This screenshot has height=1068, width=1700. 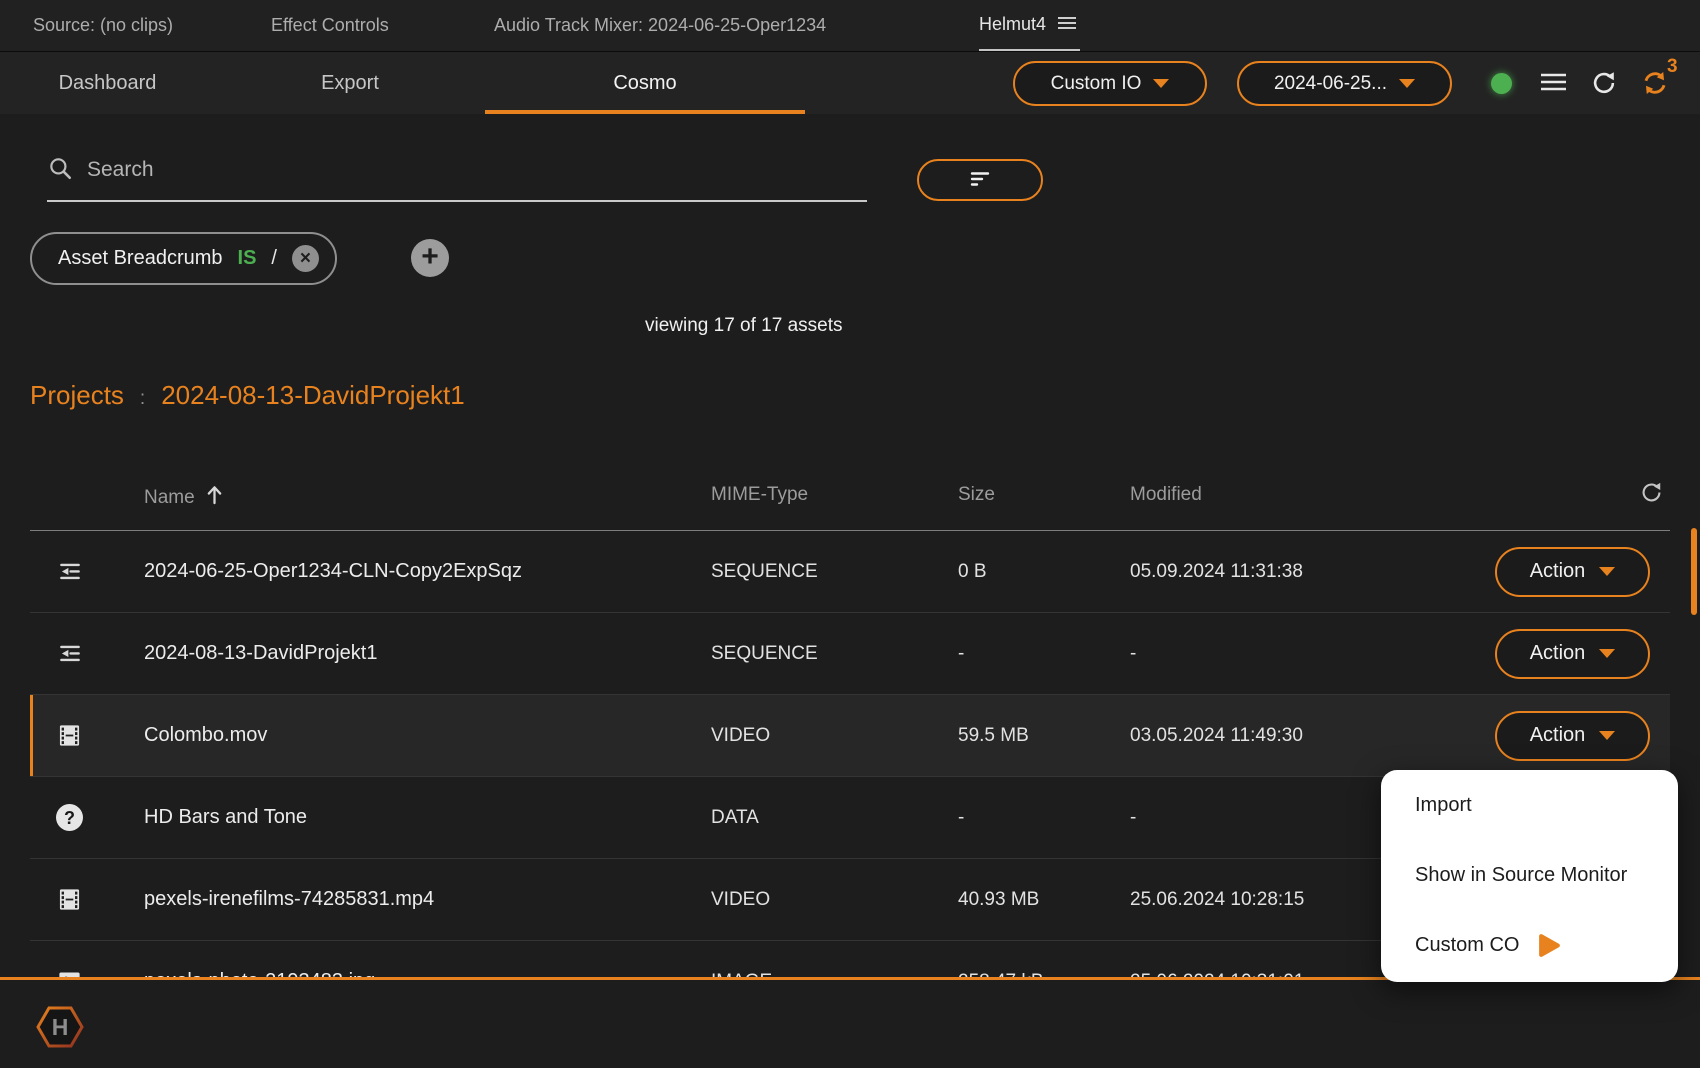 I want to click on tab-dashboard: Dashboard, so click(x=107, y=83).